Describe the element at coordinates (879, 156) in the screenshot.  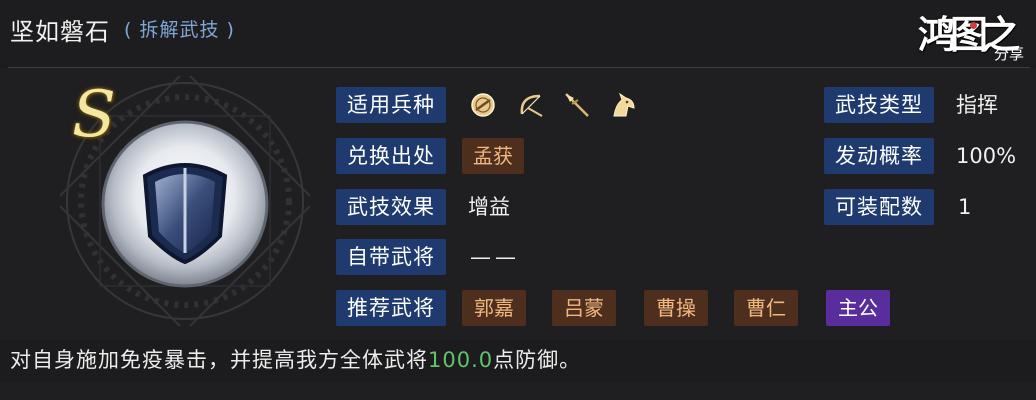
I see `rate-label: 发动概率` at that location.